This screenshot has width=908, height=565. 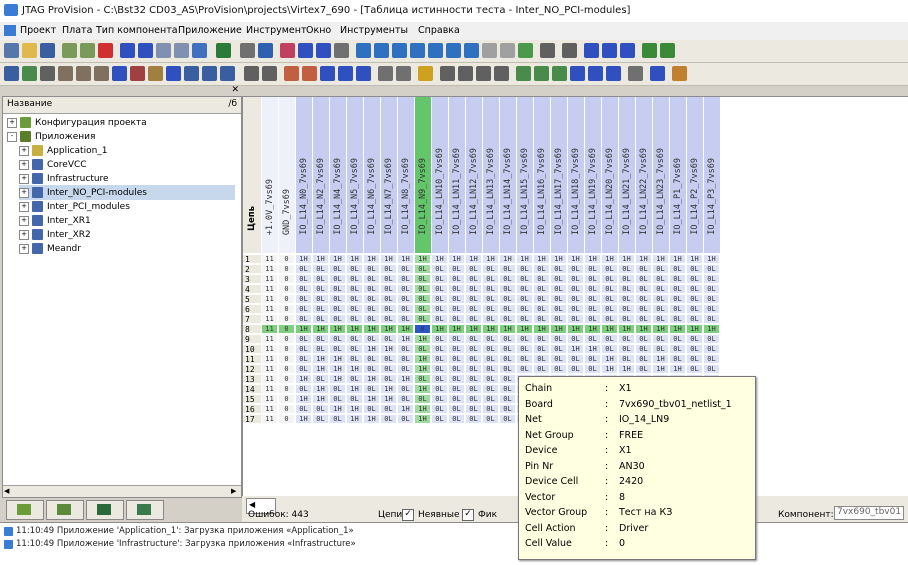 I want to click on menu-tool: Инструмент, so click(x=276, y=30).